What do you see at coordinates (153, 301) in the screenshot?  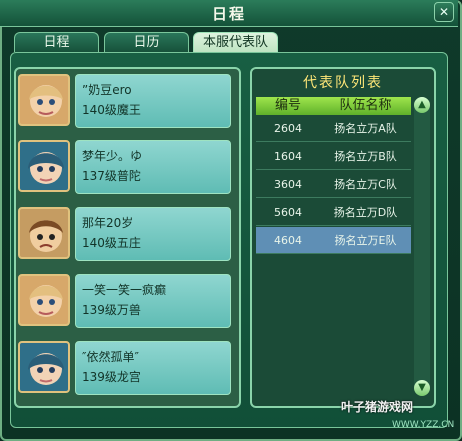 I see `member-info: 一笑一笑一疯癫 139级万兽` at bounding box center [153, 301].